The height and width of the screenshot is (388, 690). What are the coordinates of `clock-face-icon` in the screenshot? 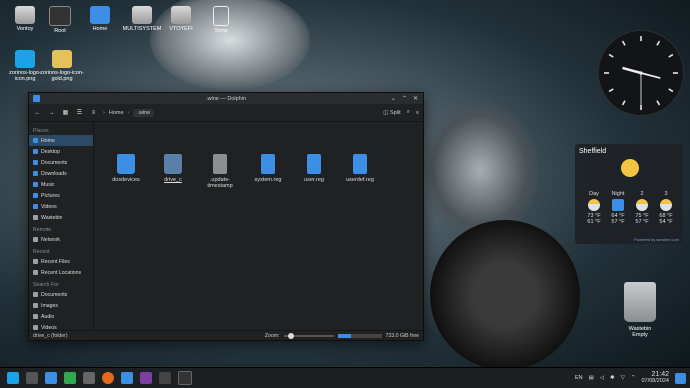 It's located at (641, 73).